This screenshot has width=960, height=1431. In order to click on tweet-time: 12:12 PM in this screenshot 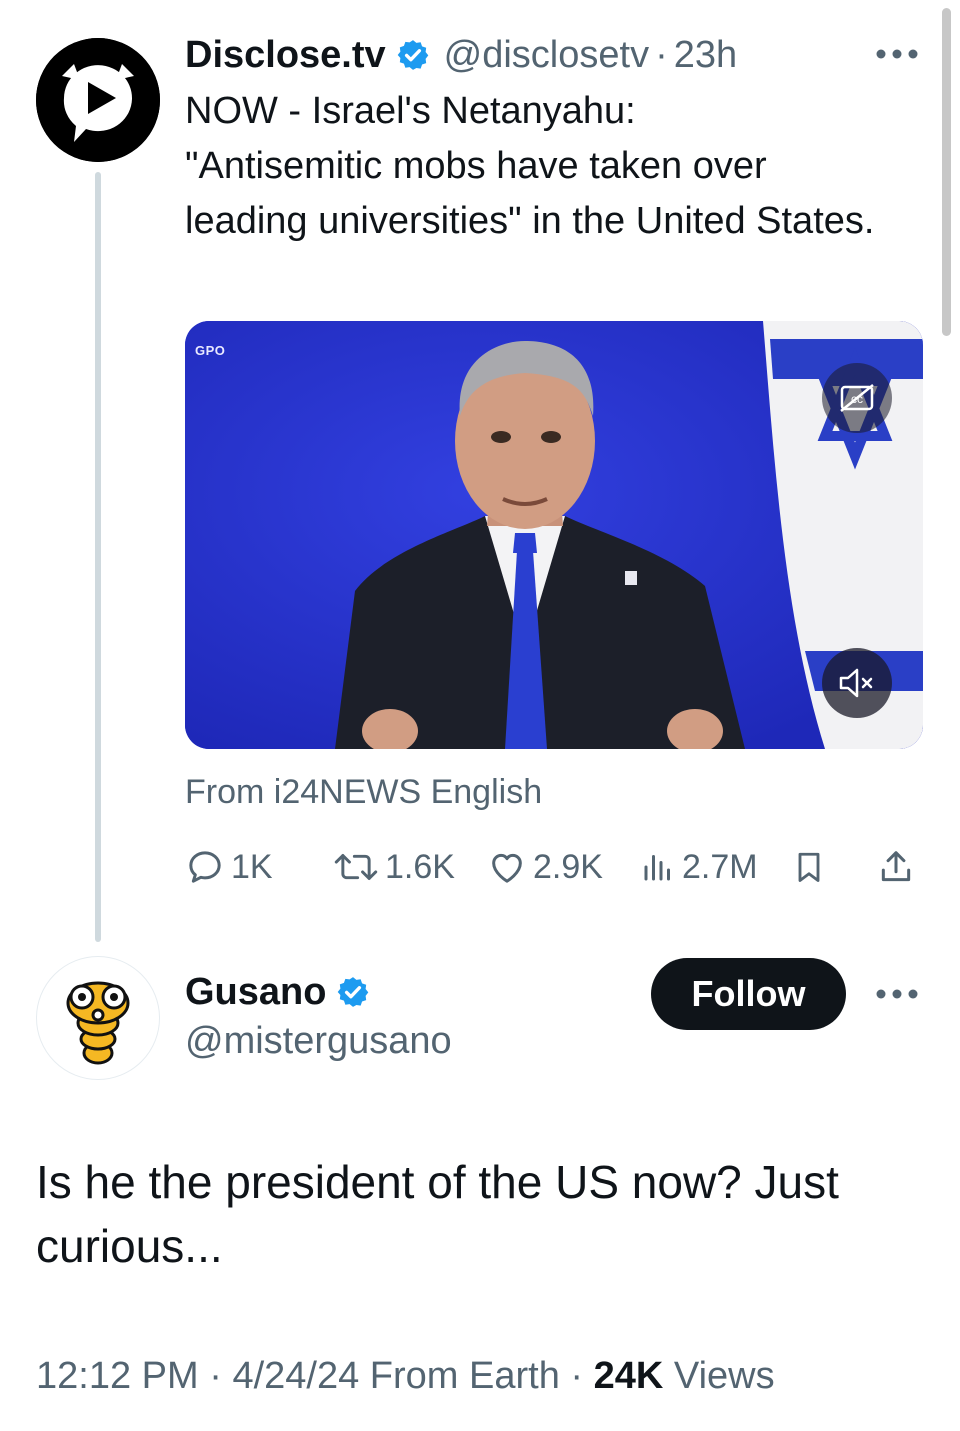, I will do `click(117, 1376)`.